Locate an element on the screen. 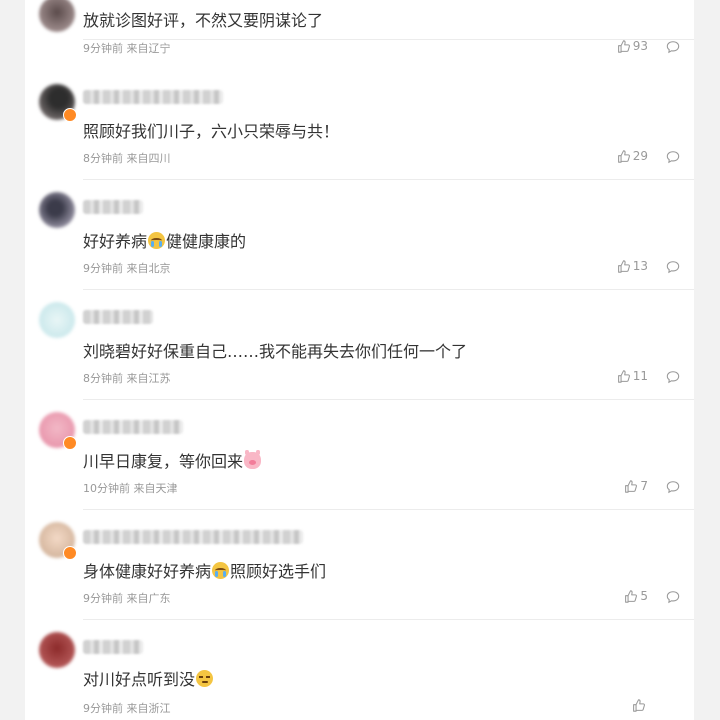 Image resolution: width=720 pixels, height=720 pixels. comment-item: 对川好点听到没 9分钟前 来自浙江 is located at coordinates (359, 670).